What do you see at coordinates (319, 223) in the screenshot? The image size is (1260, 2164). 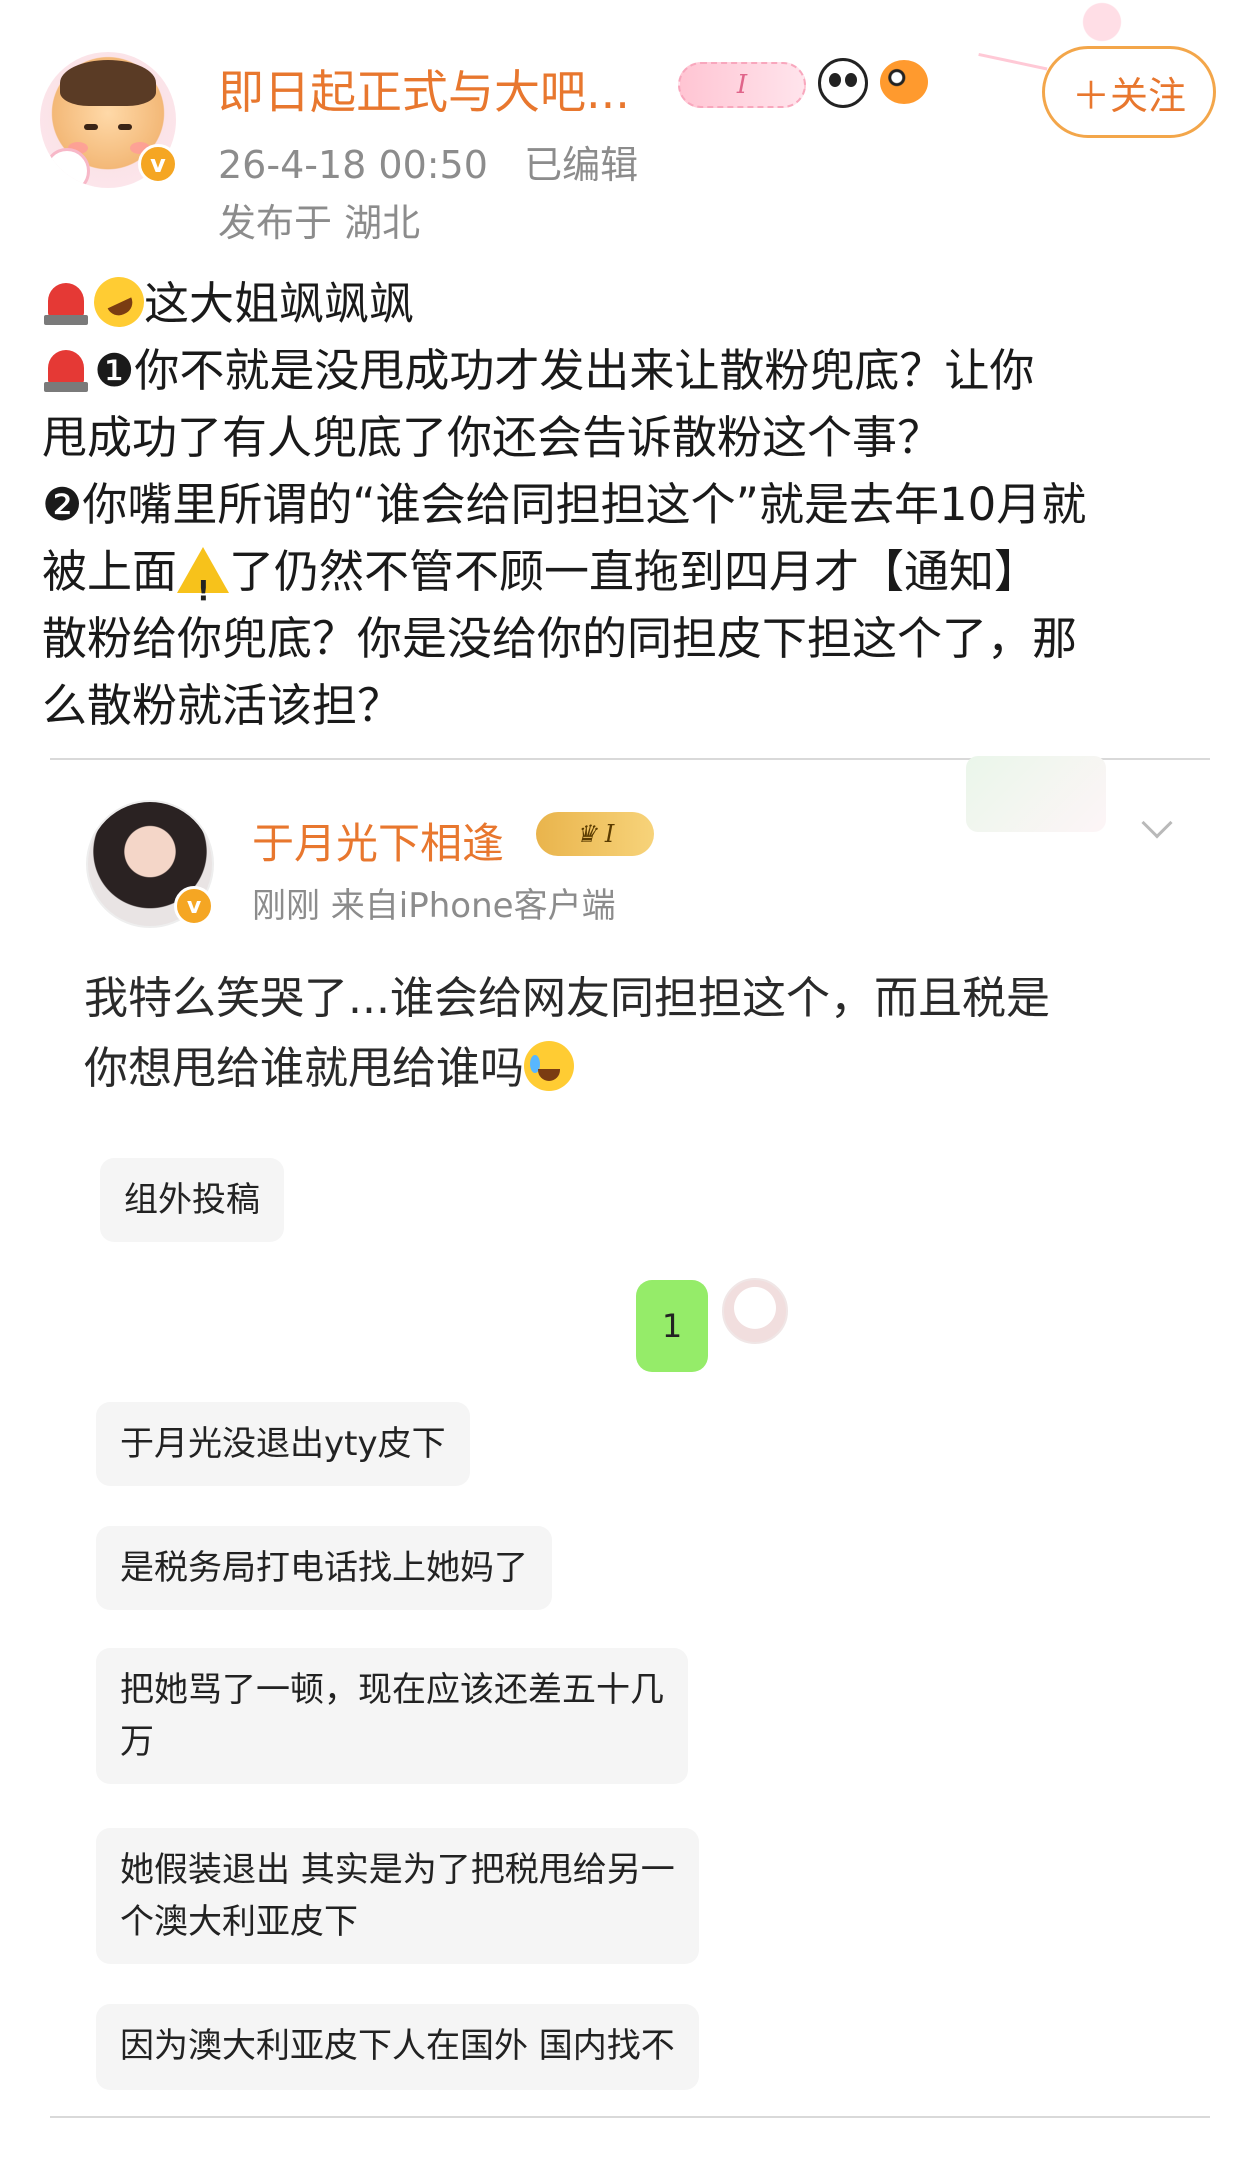 I see `location: 发布于 湖北` at bounding box center [319, 223].